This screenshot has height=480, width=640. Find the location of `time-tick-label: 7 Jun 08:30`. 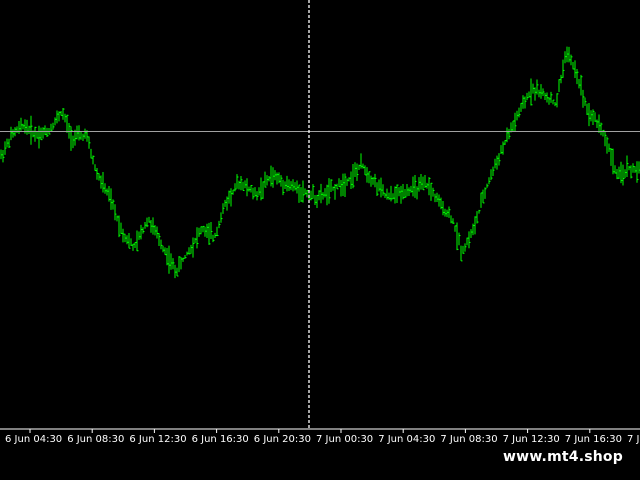

time-tick-label: 7 Jun 08:30 is located at coordinates (468, 439).